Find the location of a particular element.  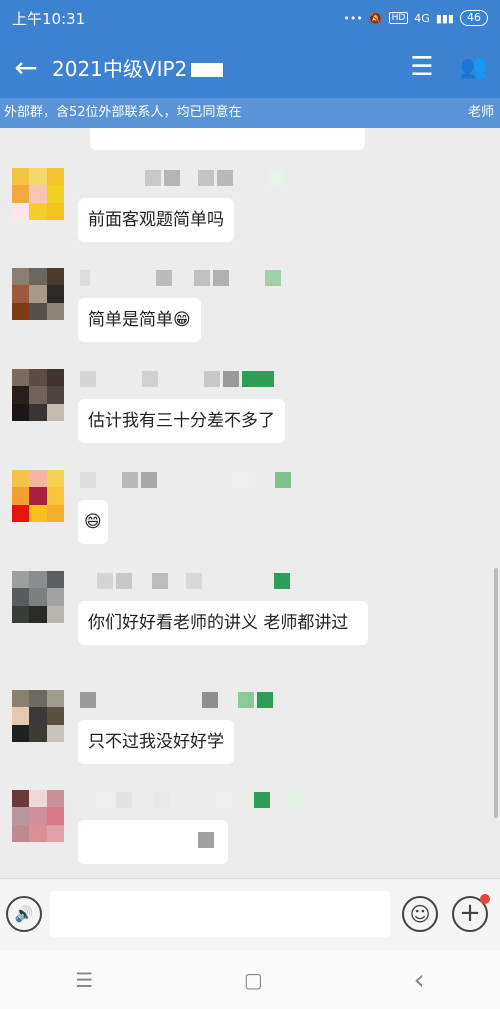

title-bar: ← 2021中级VIP2 ☰ 👥 is located at coordinates (250, 67).